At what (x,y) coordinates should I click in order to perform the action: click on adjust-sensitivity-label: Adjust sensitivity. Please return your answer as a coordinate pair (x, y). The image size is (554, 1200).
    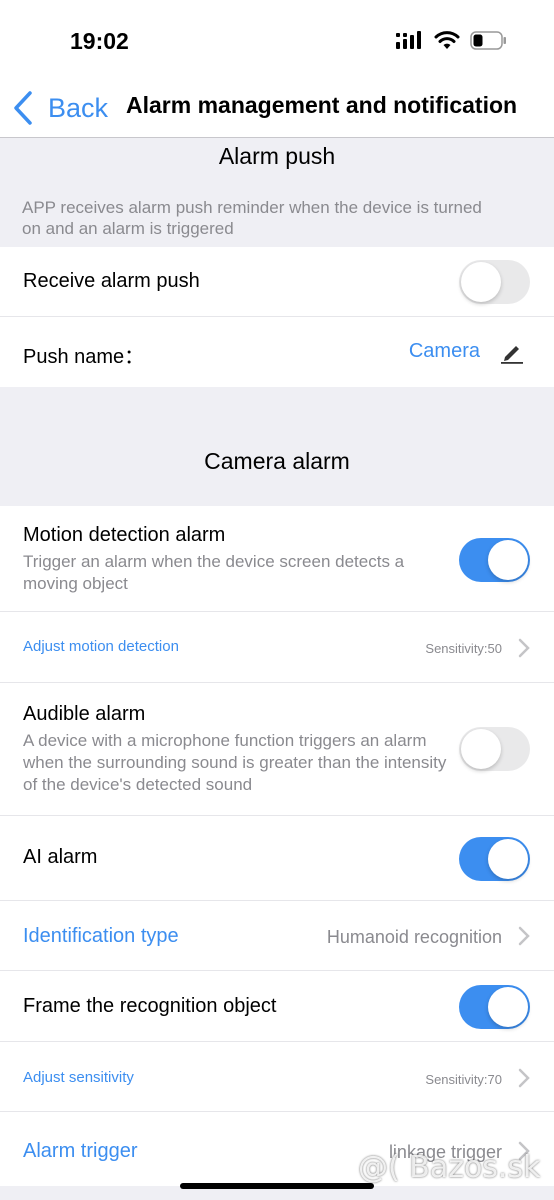
    Looking at the image, I should click on (78, 1077).